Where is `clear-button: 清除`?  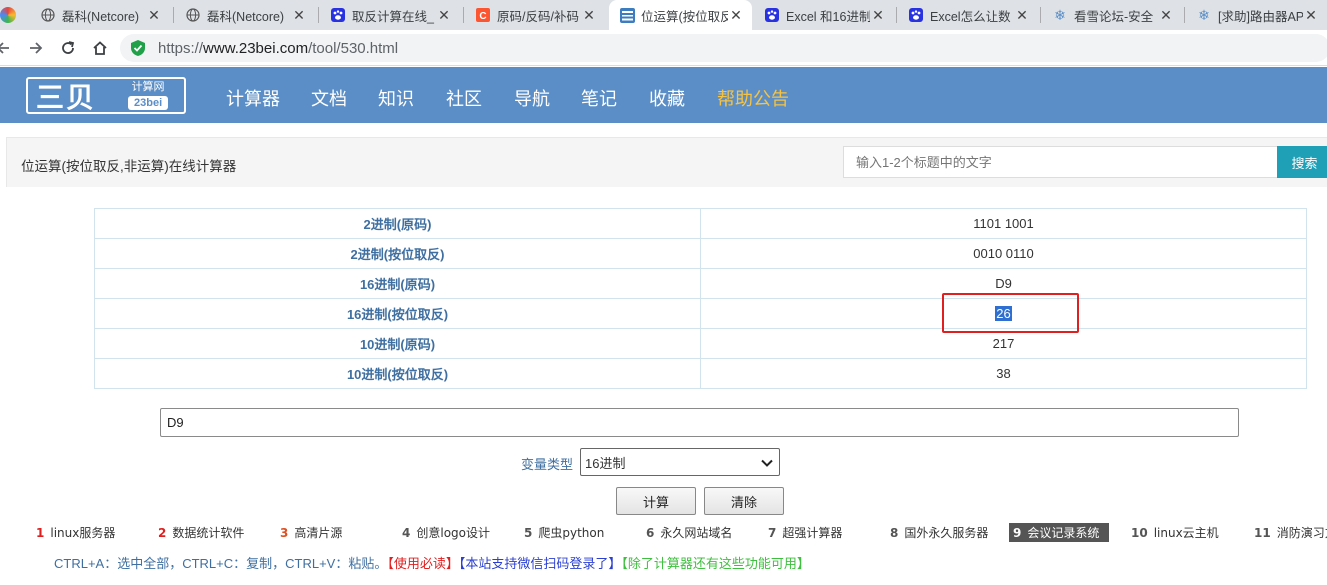 clear-button: 清除 is located at coordinates (744, 501).